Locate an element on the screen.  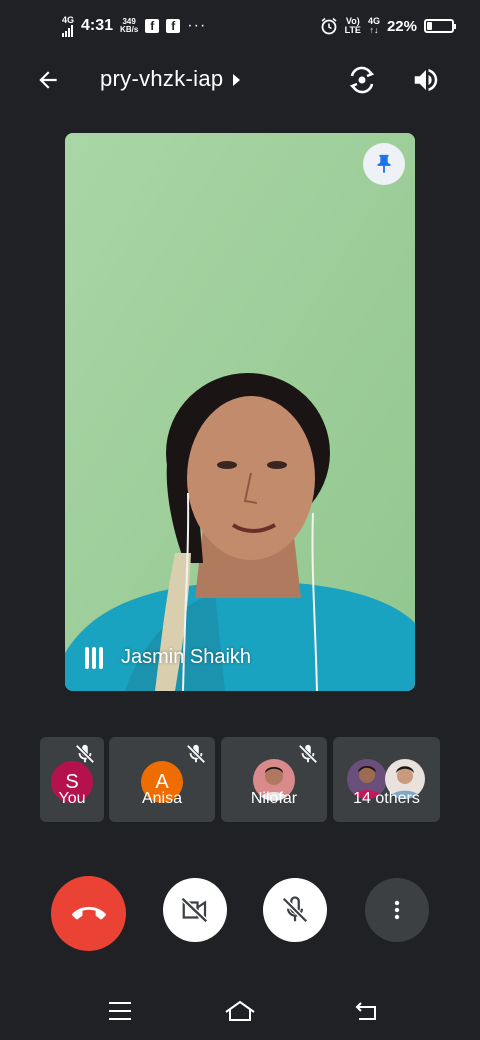
call-header: pry-vhzk-iap is located at coordinates (240, 80).